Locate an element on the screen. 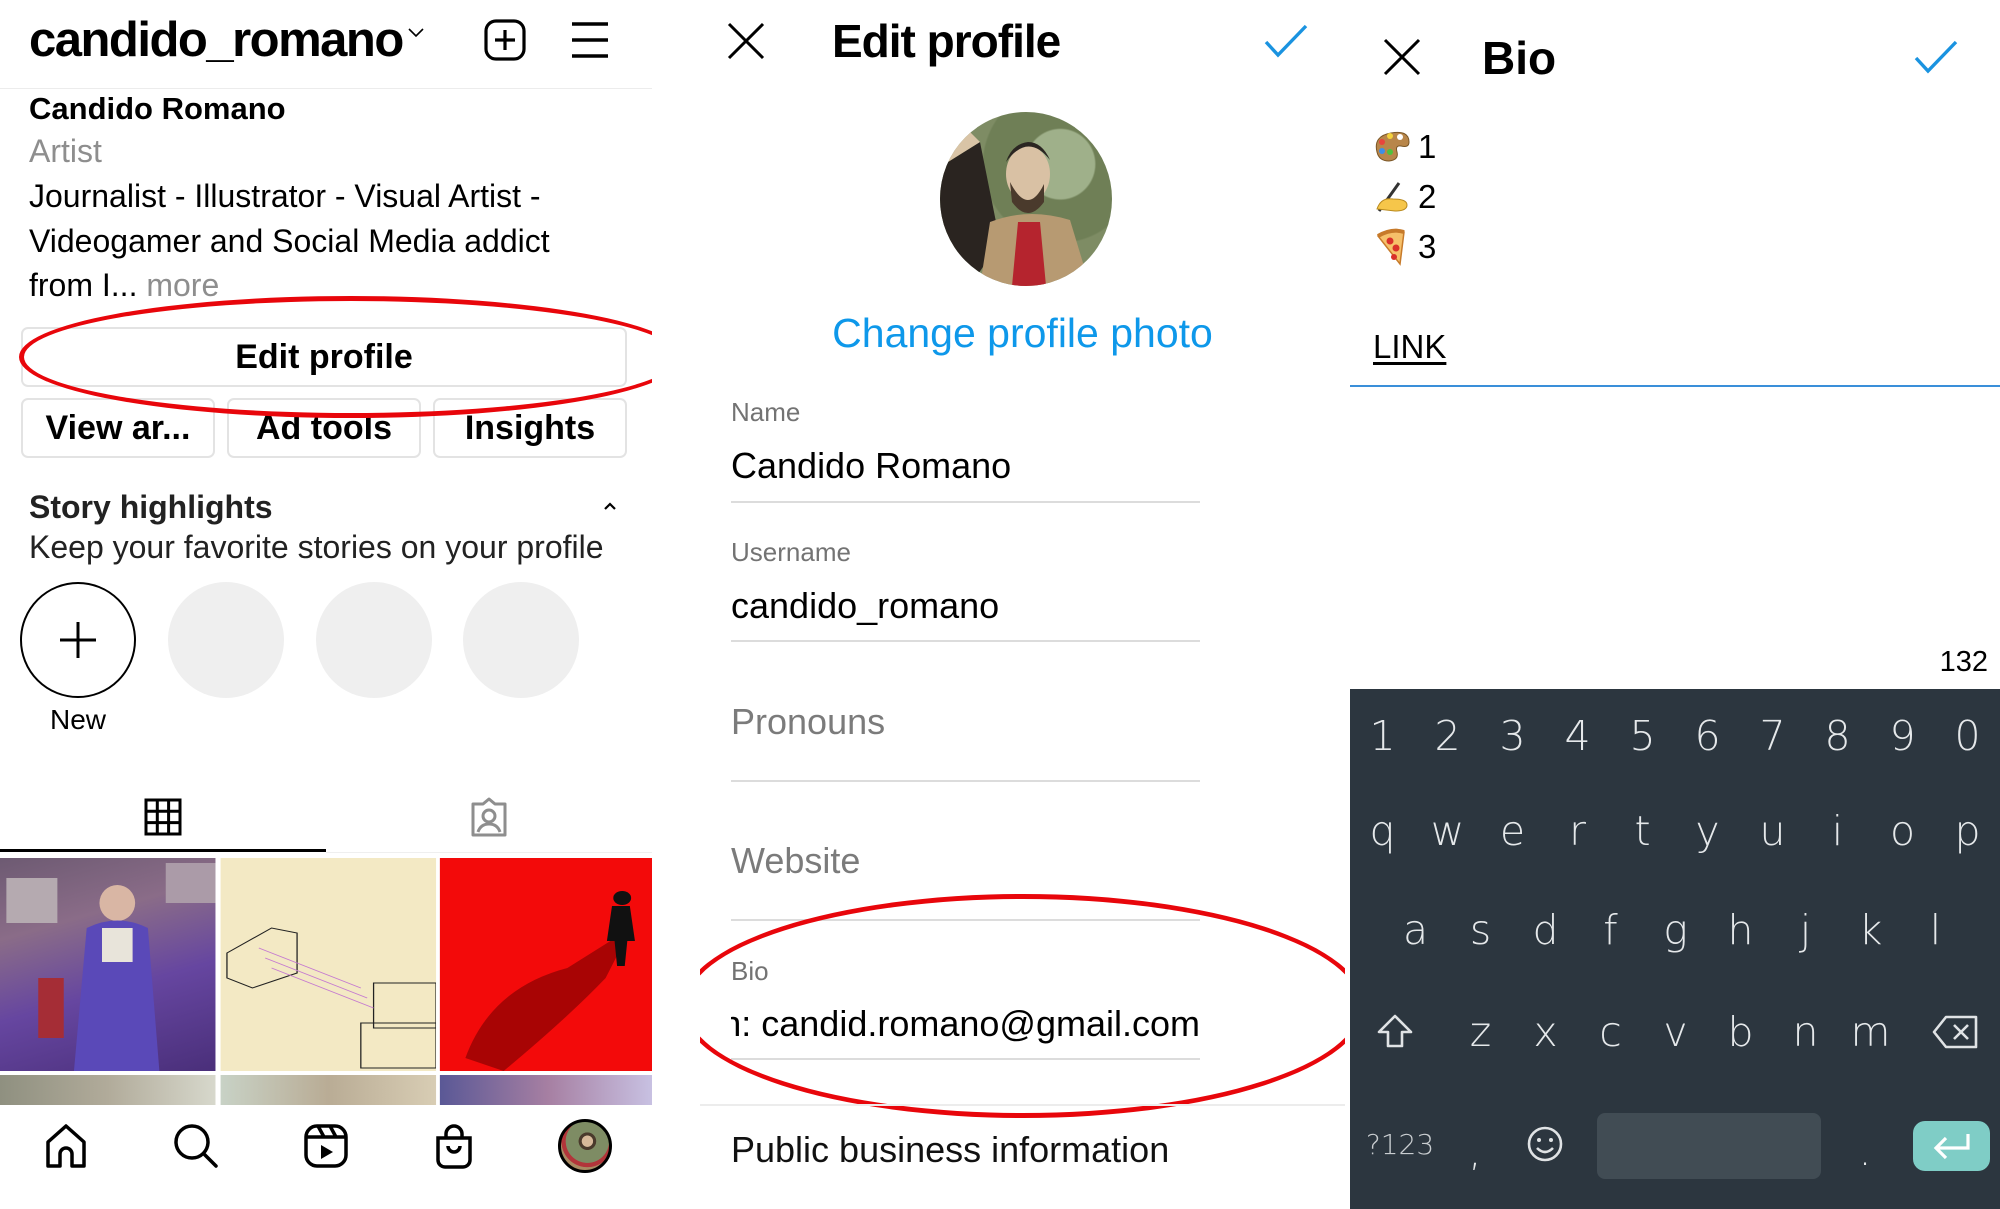 The width and height of the screenshot is (2000, 1209). shift-key is located at coordinates (1395, 1032).